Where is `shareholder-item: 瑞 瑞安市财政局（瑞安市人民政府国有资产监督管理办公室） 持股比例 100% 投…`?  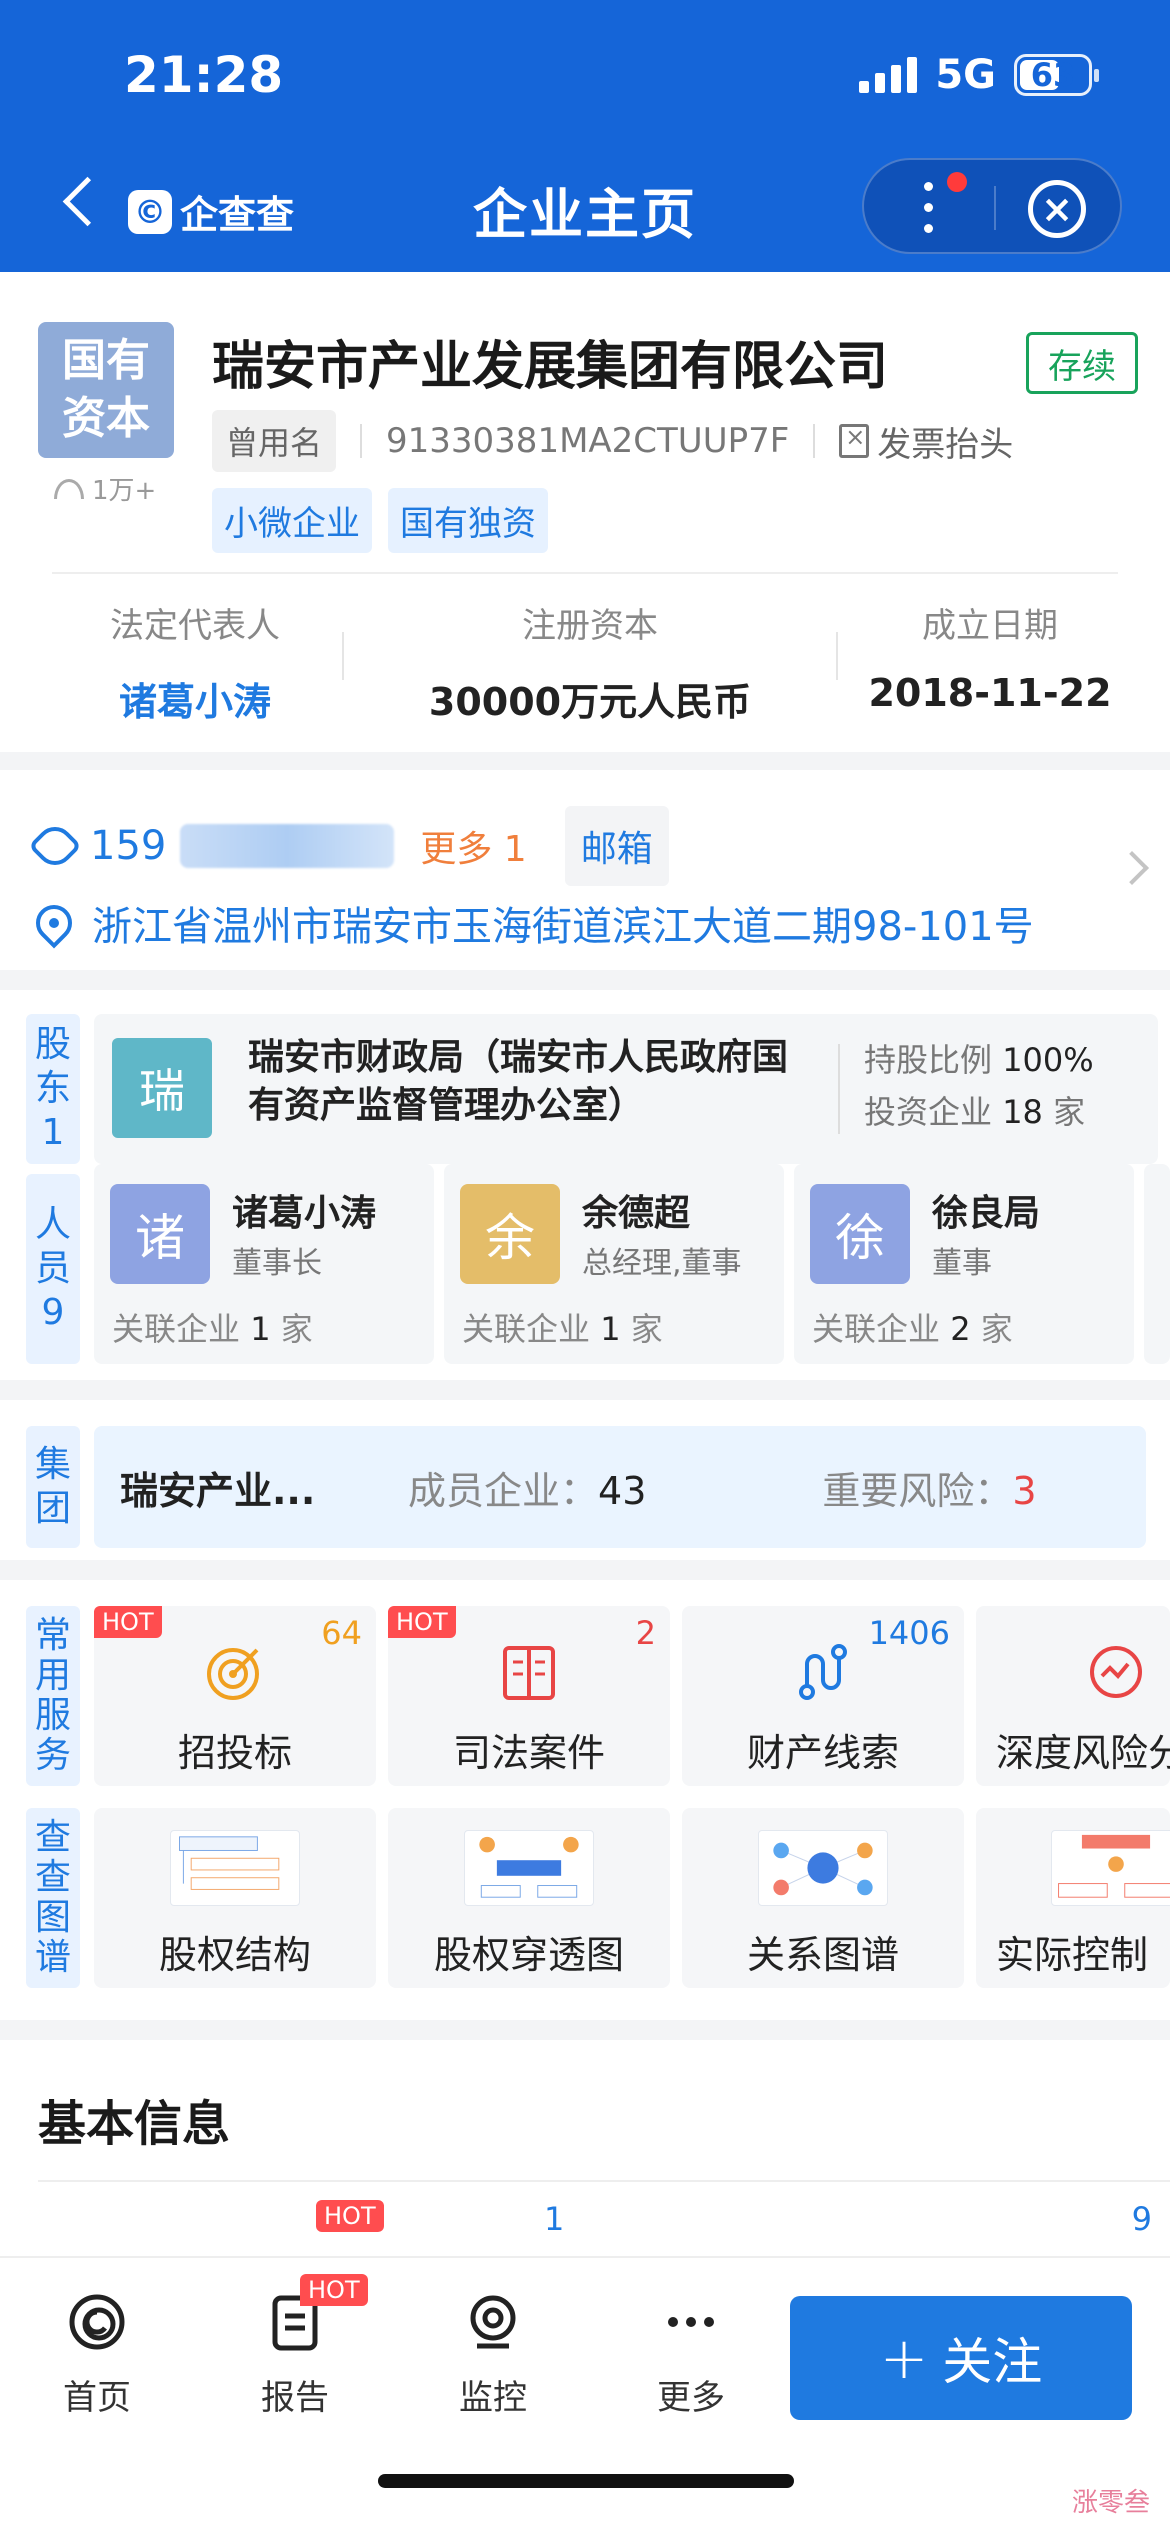 shareholder-item: 瑞 瑞安市财政局（瑞安市人民政府国有资产监督管理办公室） 持股比例 100% 投… is located at coordinates (626, 1089).